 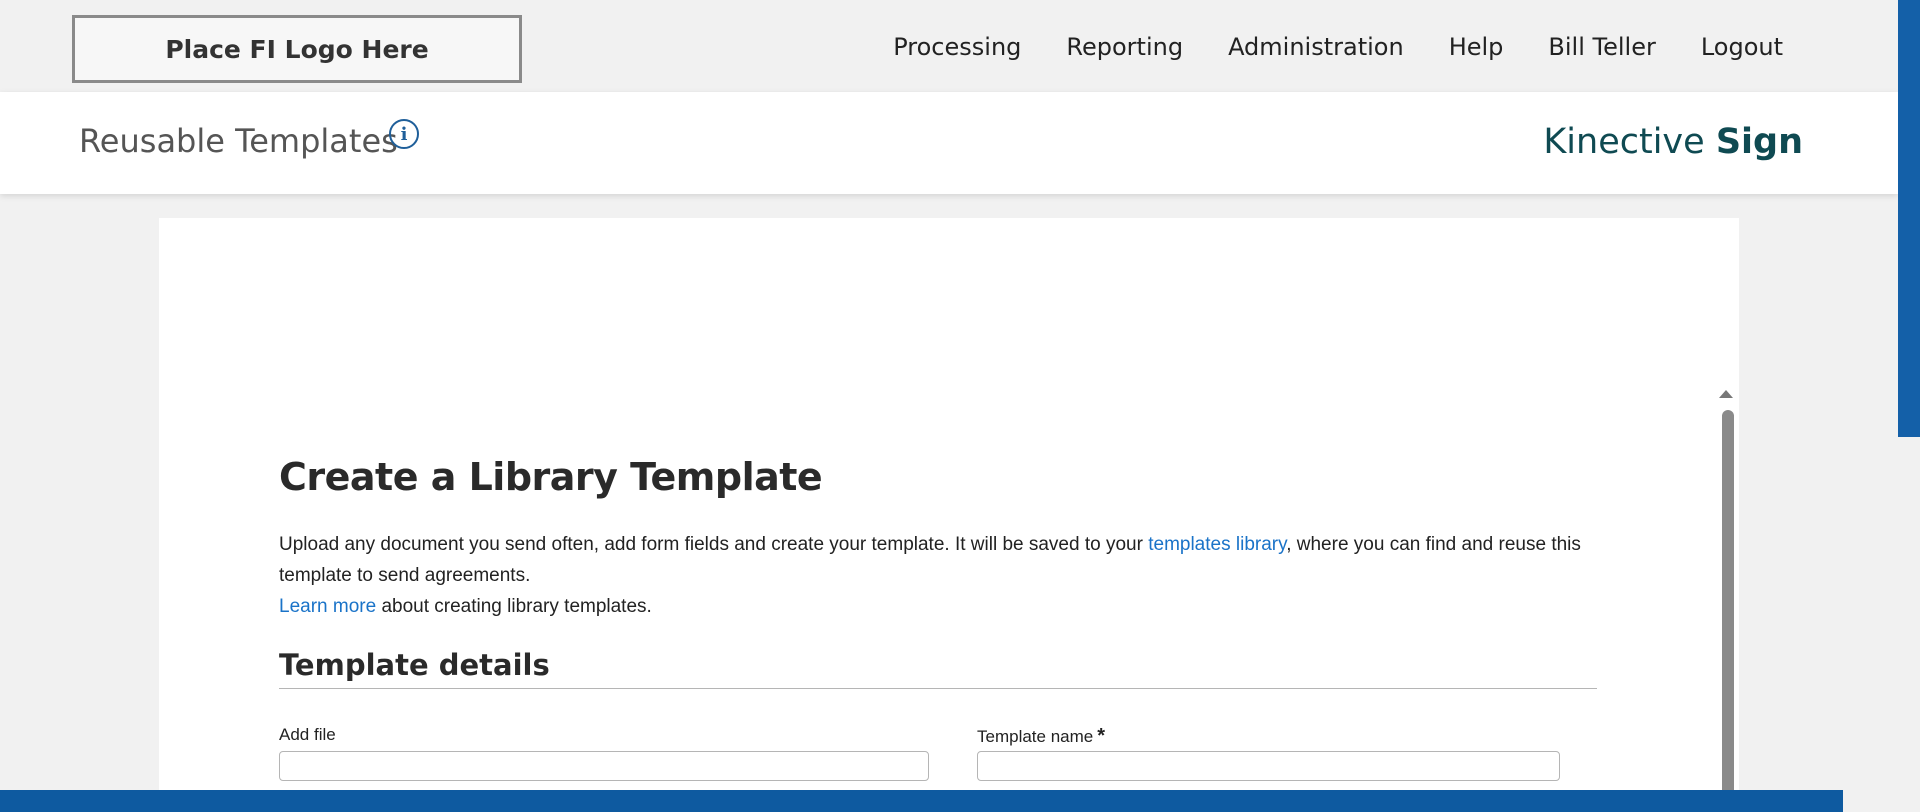 What do you see at coordinates (1909, 218) in the screenshot?
I see `page-scrollbar-thumb` at bounding box center [1909, 218].